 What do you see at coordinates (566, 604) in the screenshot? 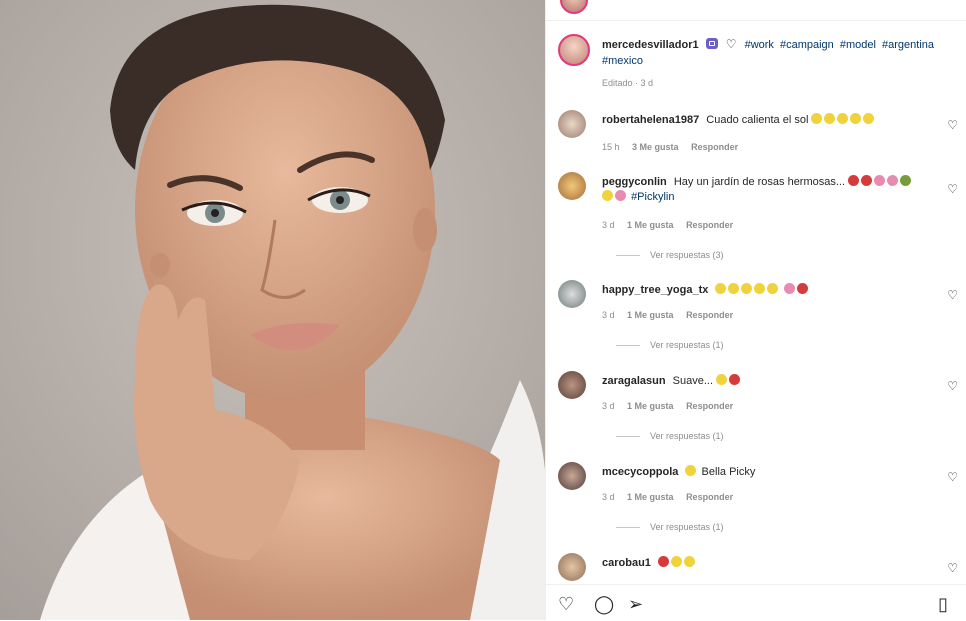
I see `like-heart-icon: ♡` at bounding box center [566, 604].